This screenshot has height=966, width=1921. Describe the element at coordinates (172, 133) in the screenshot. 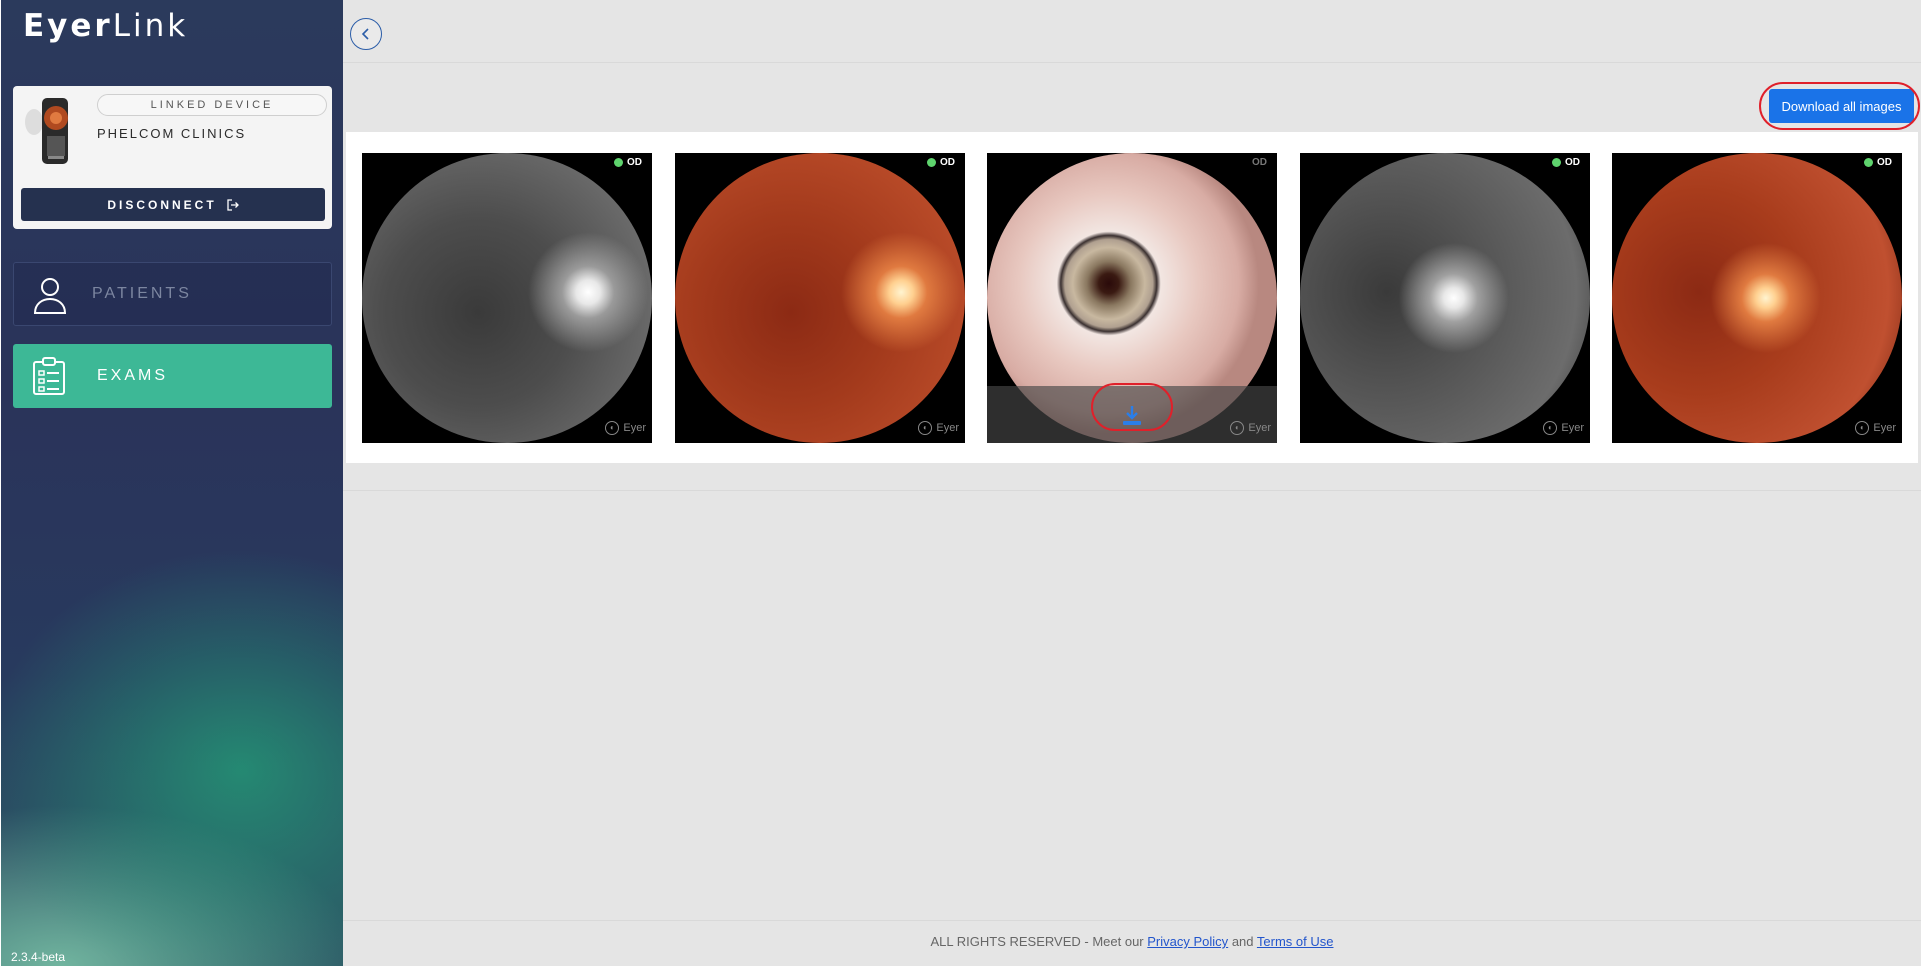

I see `clinic-name: PHELCOM CLINICS` at that location.